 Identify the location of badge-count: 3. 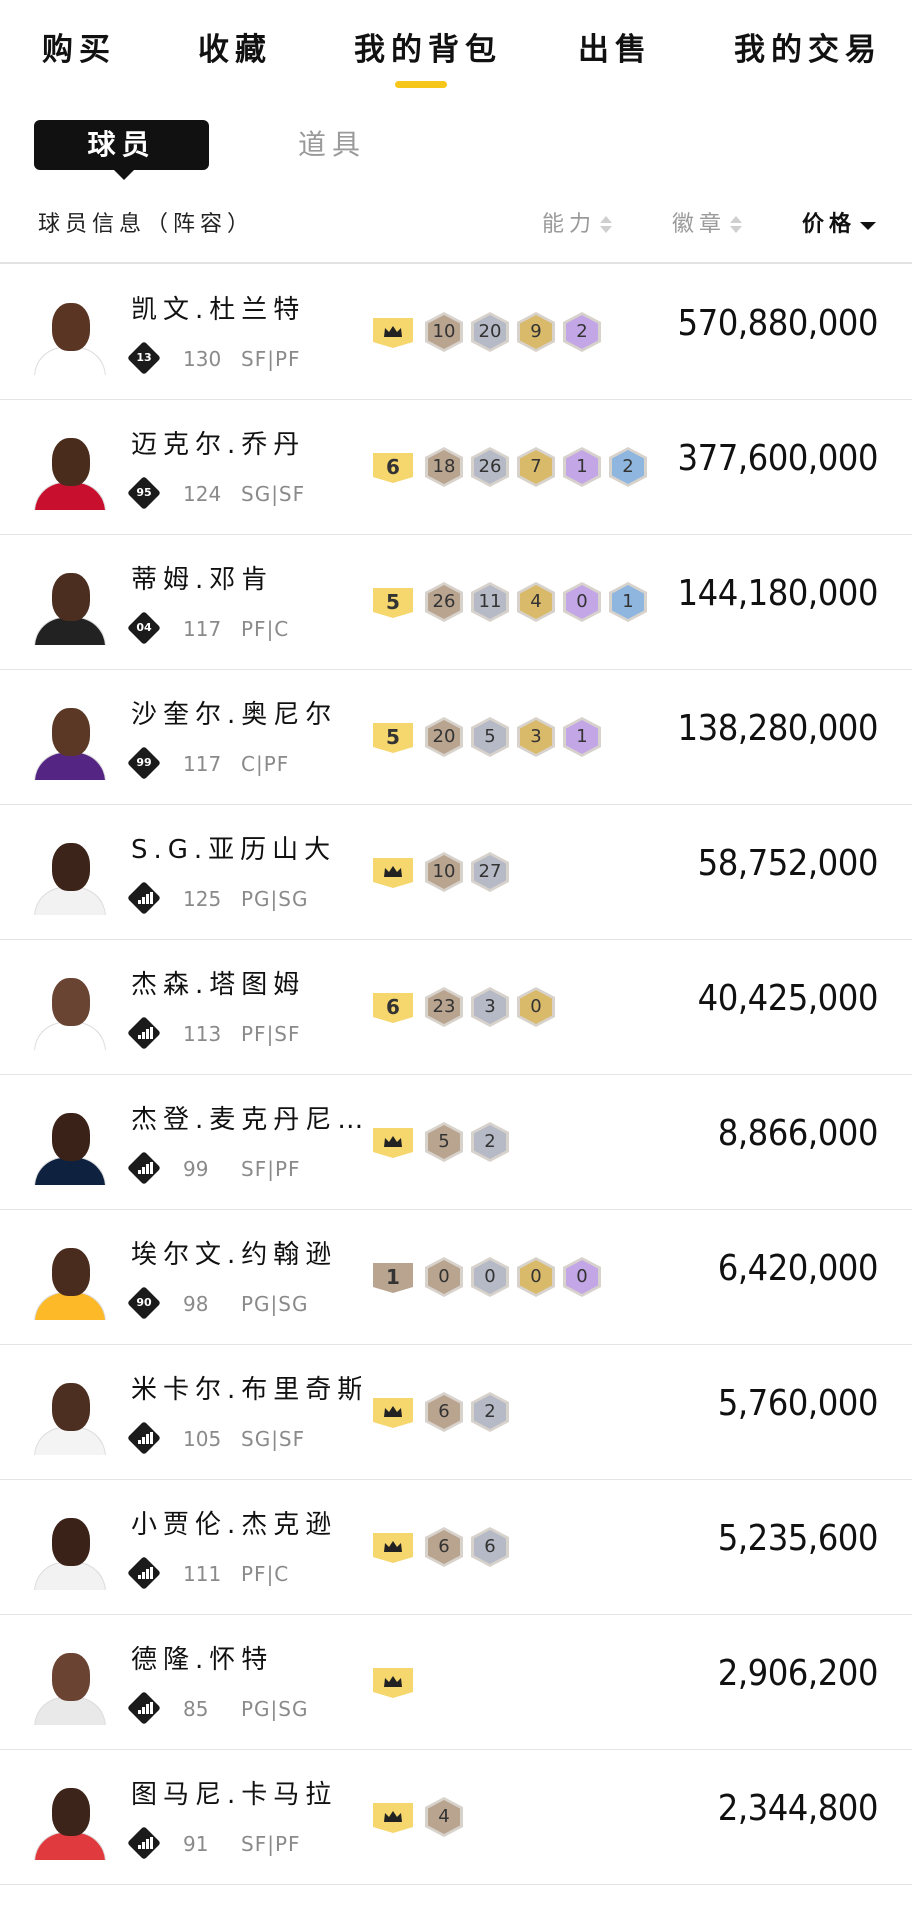
(490, 1007).